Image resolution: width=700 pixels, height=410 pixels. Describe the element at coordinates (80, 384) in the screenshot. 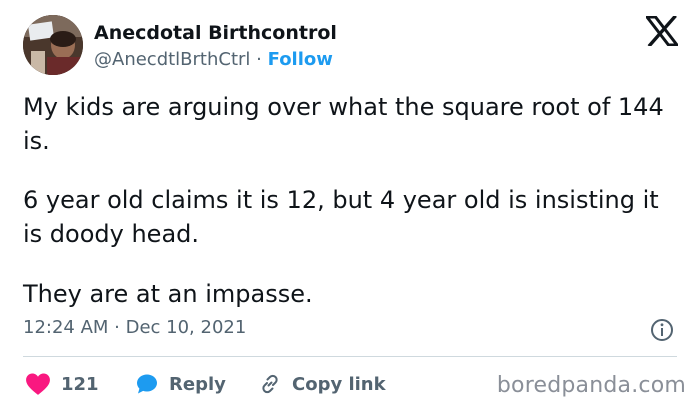

I see `like-count: 121` at that location.